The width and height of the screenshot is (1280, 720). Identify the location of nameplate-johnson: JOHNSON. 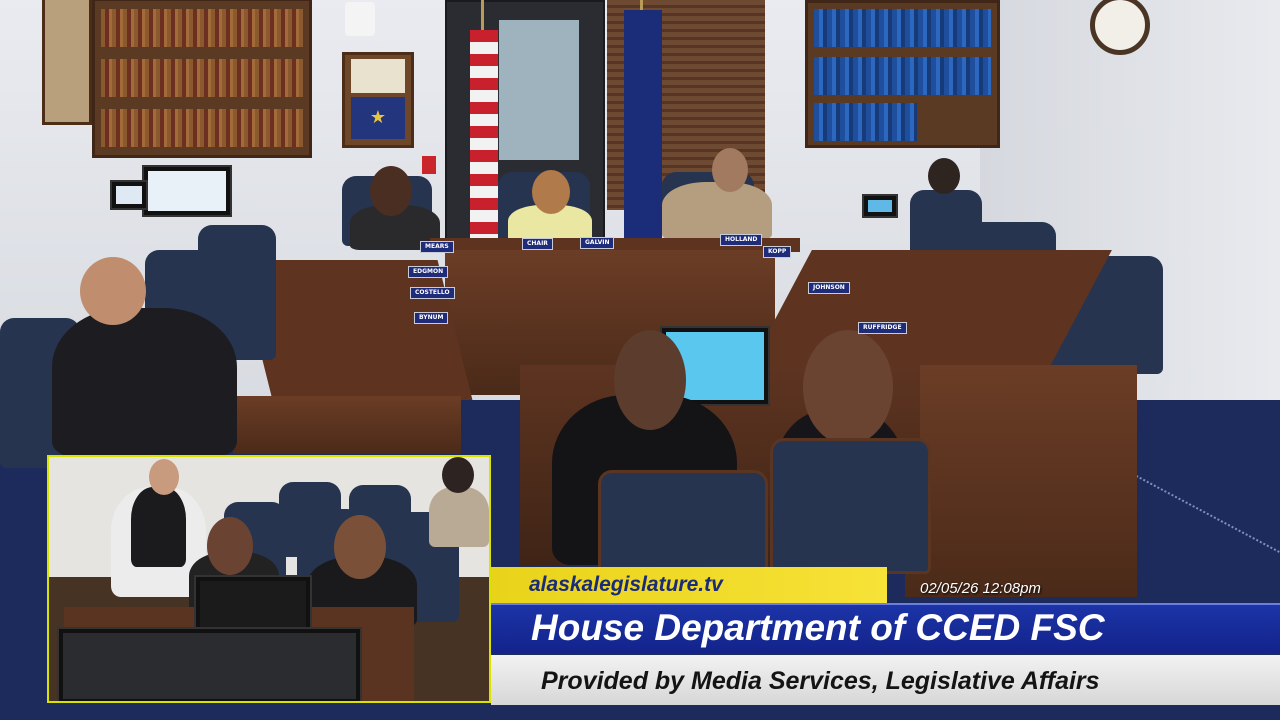
(829, 288).